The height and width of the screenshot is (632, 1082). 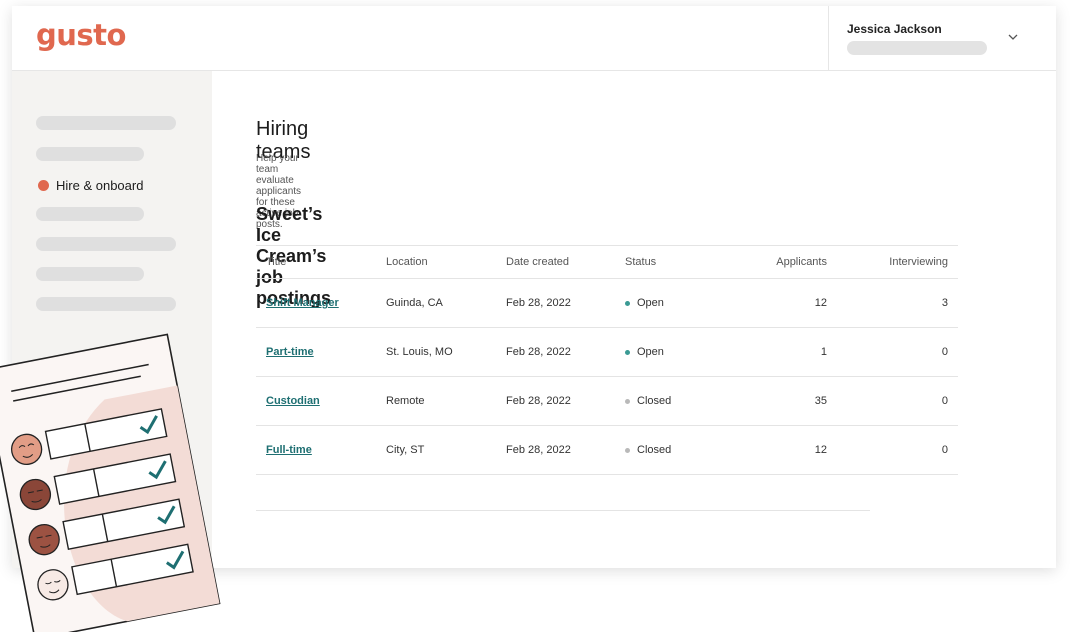 I want to click on job-location: St. Louis, MO, so click(x=419, y=352).